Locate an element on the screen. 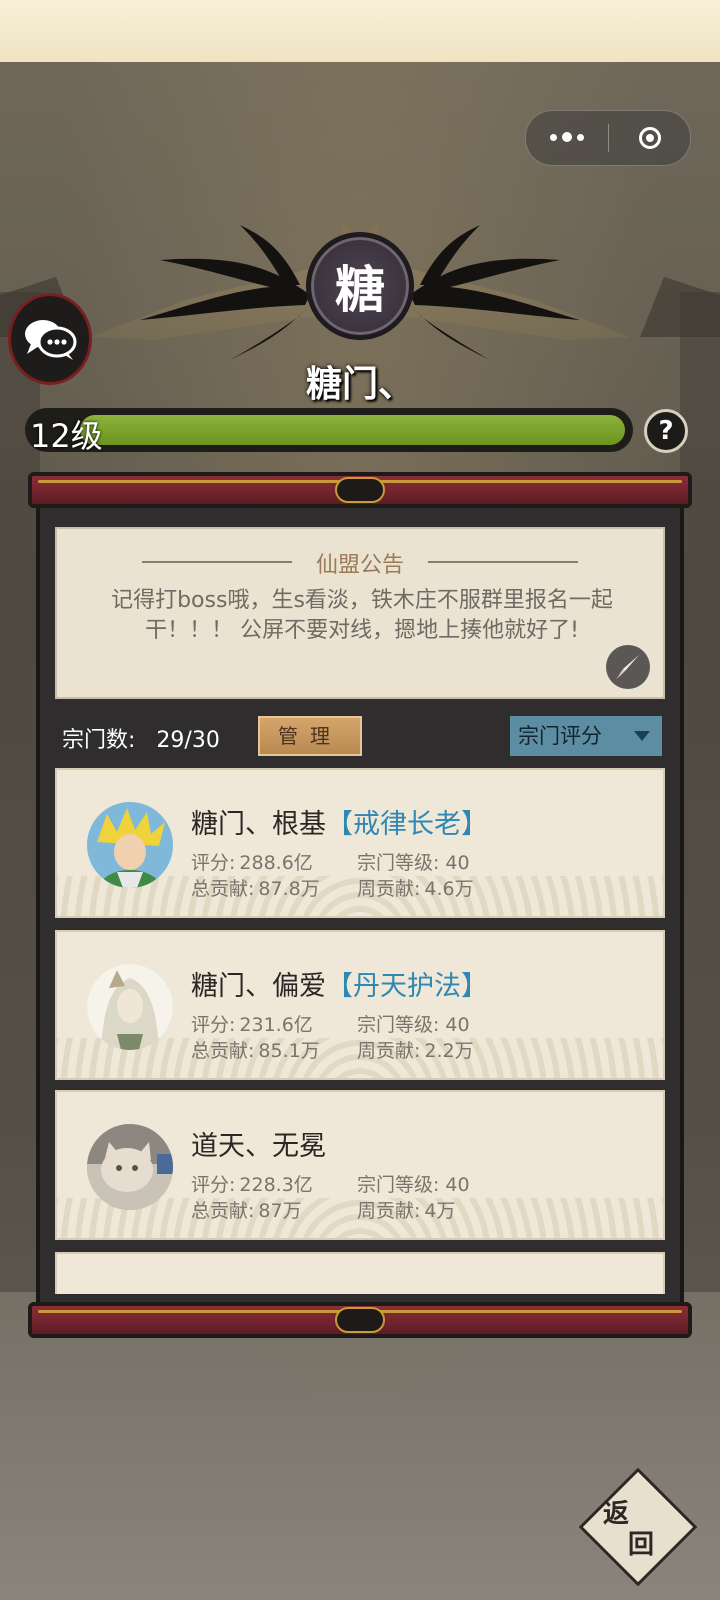  frame-knot-top is located at coordinates (360, 490).